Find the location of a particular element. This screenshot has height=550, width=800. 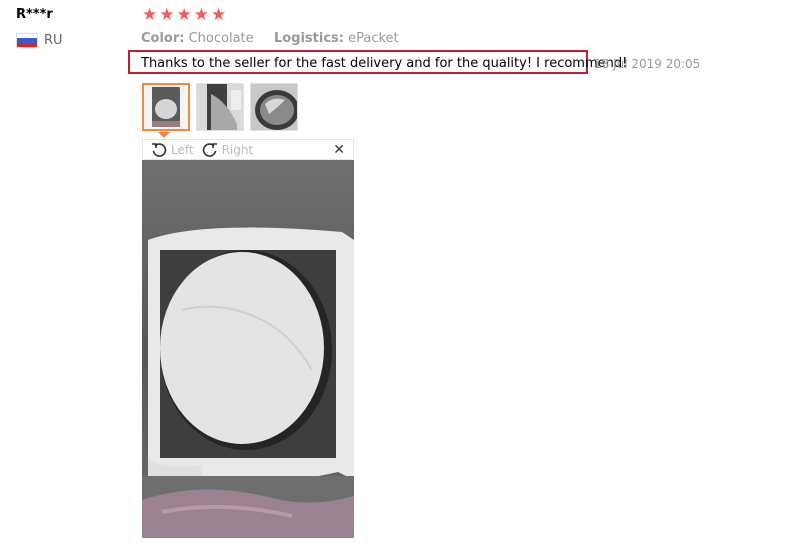

logistics-value: ePacket is located at coordinates (373, 38).